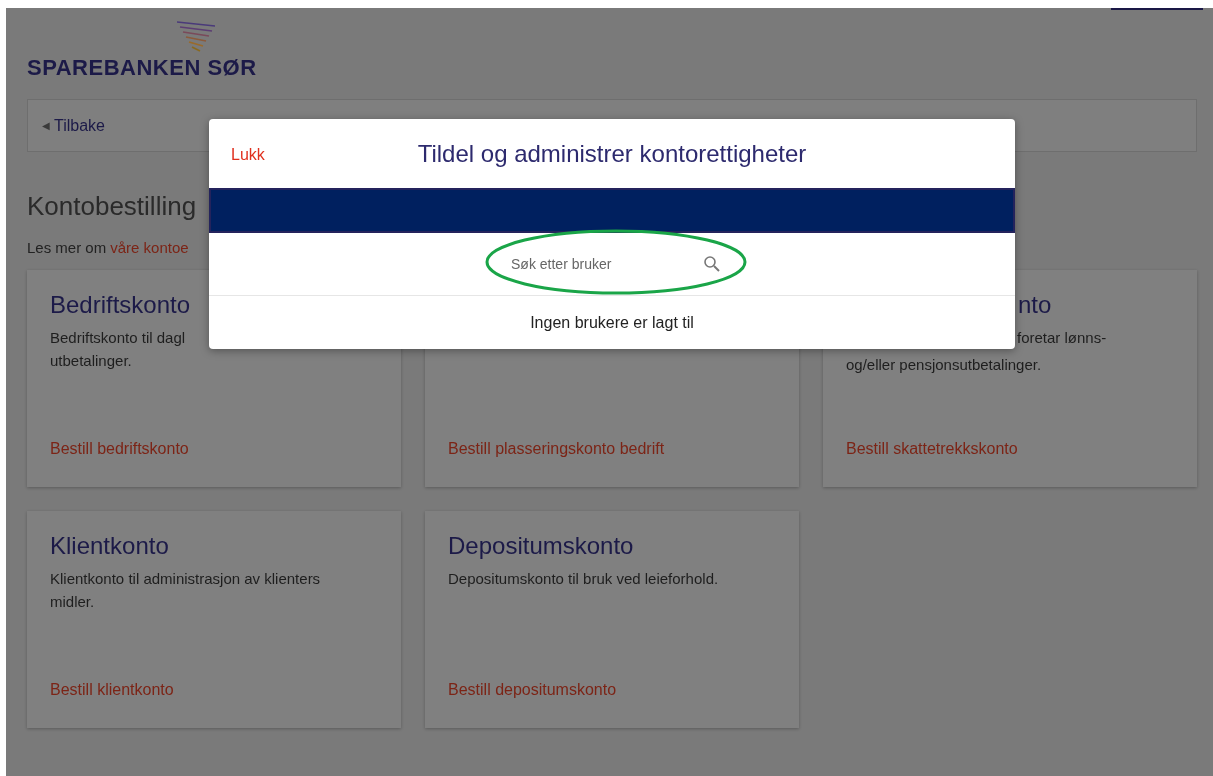  I want to click on card-description: midler., so click(73, 602).